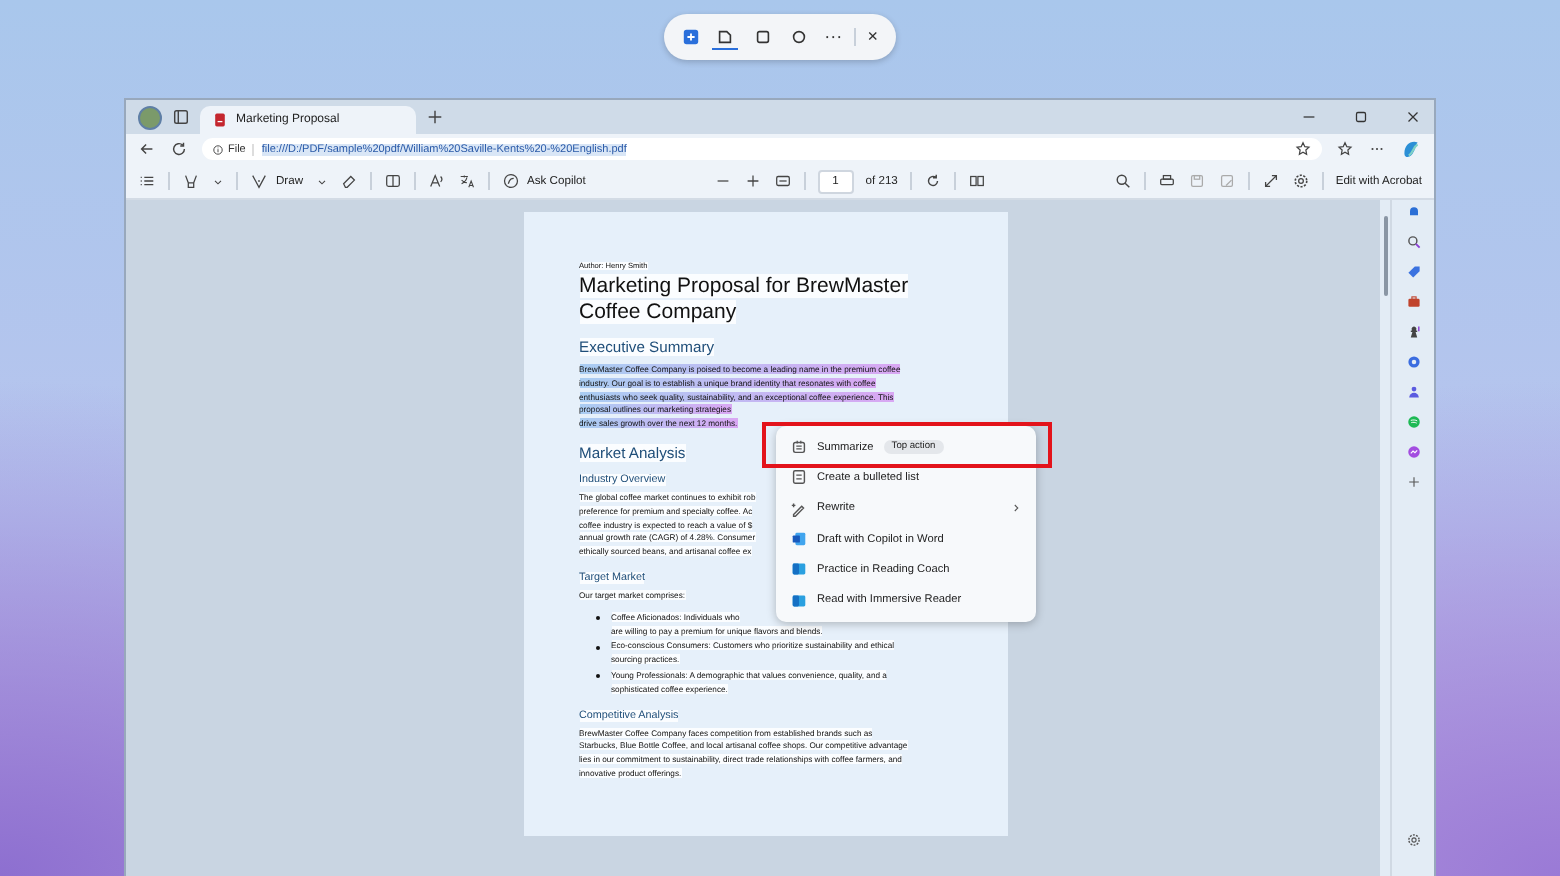  What do you see at coordinates (259, 181) in the screenshot?
I see `pen-nib-icon` at bounding box center [259, 181].